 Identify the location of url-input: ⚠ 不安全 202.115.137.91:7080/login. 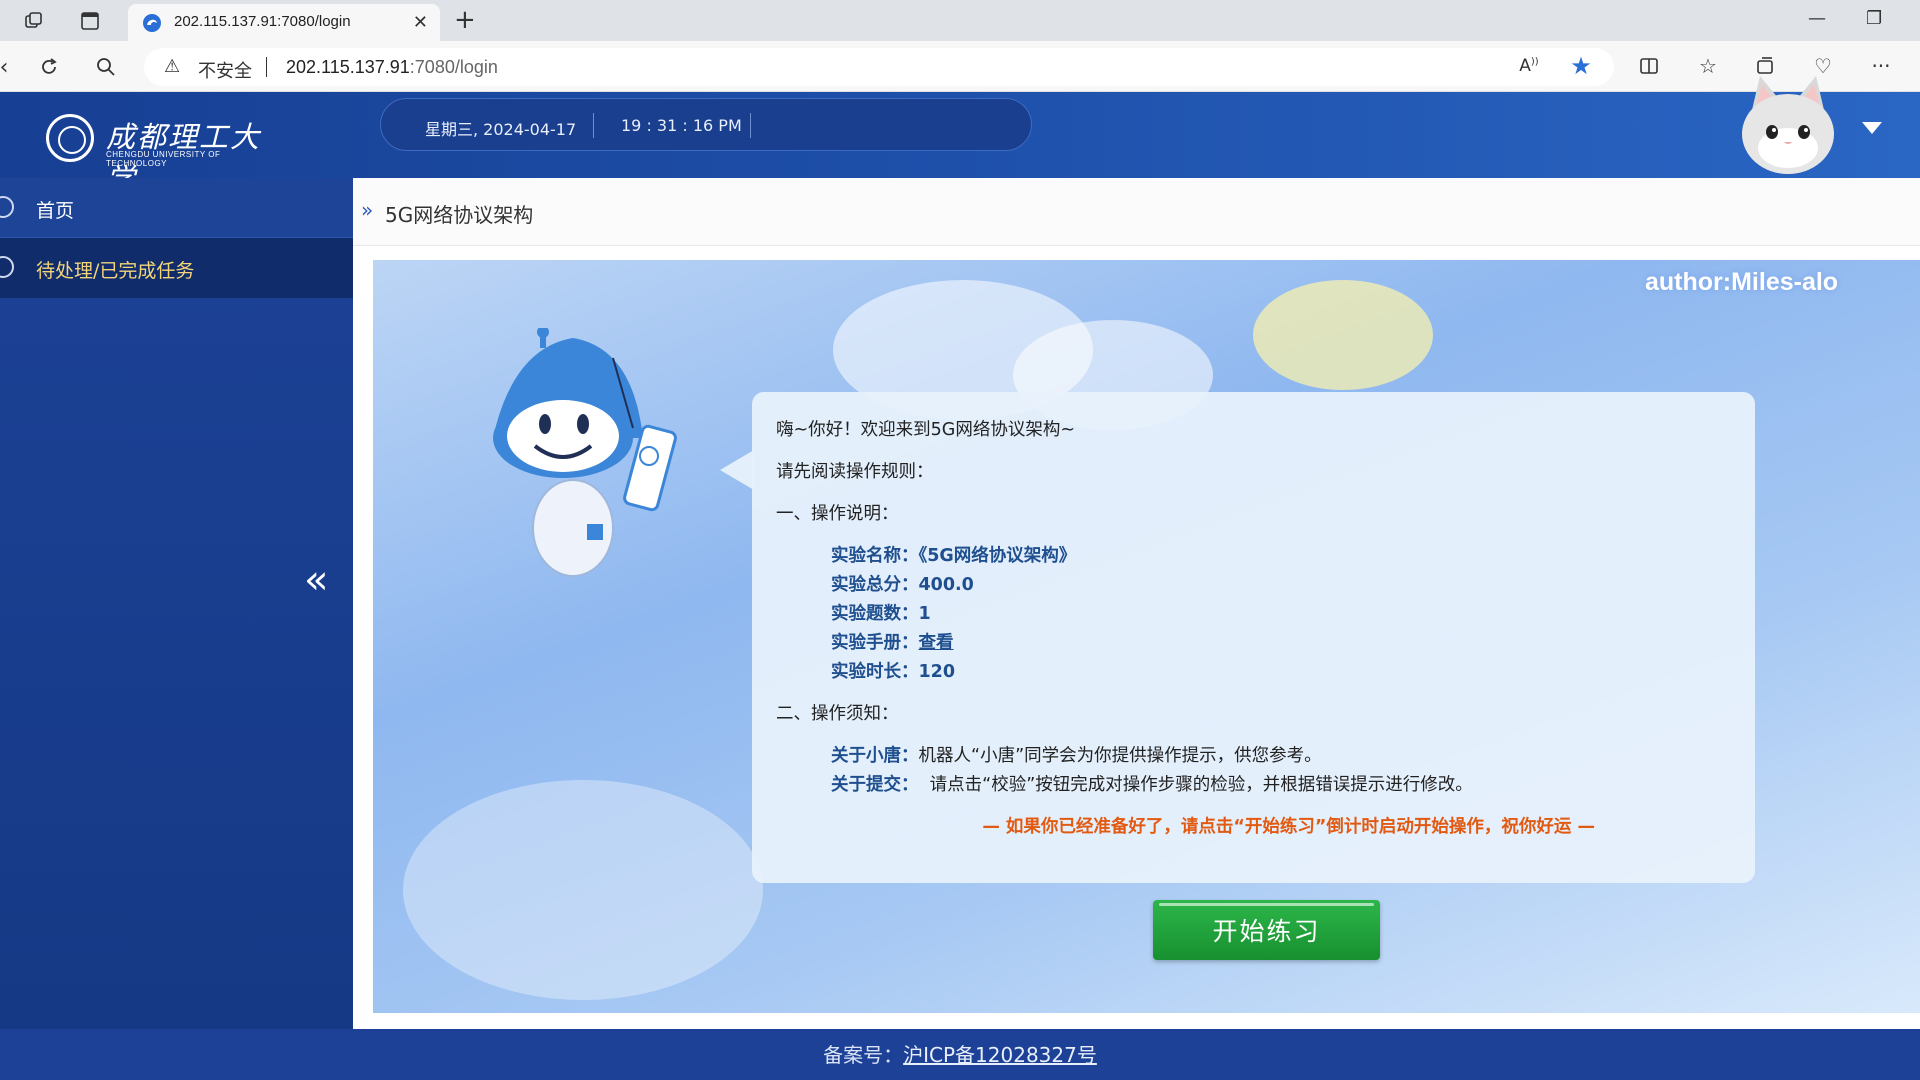
(879, 67).